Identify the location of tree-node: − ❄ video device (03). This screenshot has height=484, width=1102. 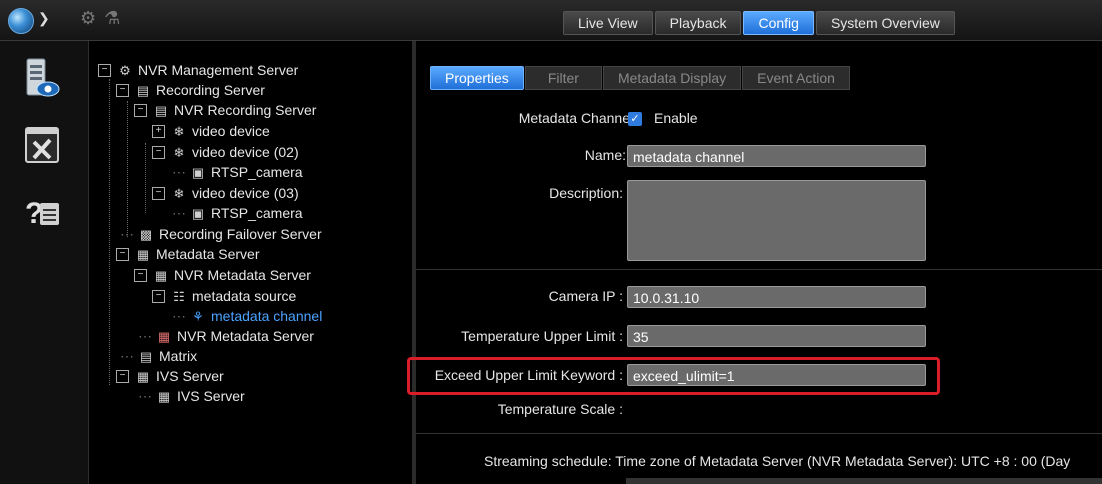
(225, 193).